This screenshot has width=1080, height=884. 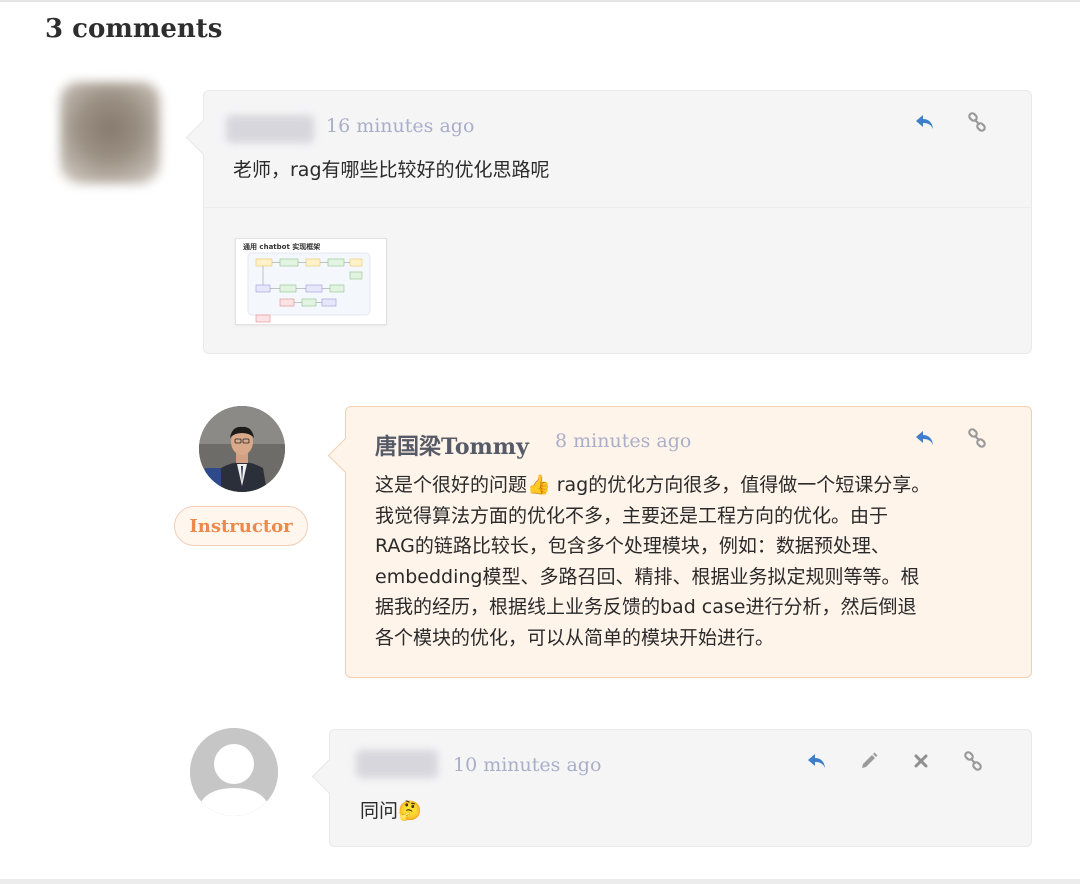 I want to click on delete-icon, so click(x=921, y=761).